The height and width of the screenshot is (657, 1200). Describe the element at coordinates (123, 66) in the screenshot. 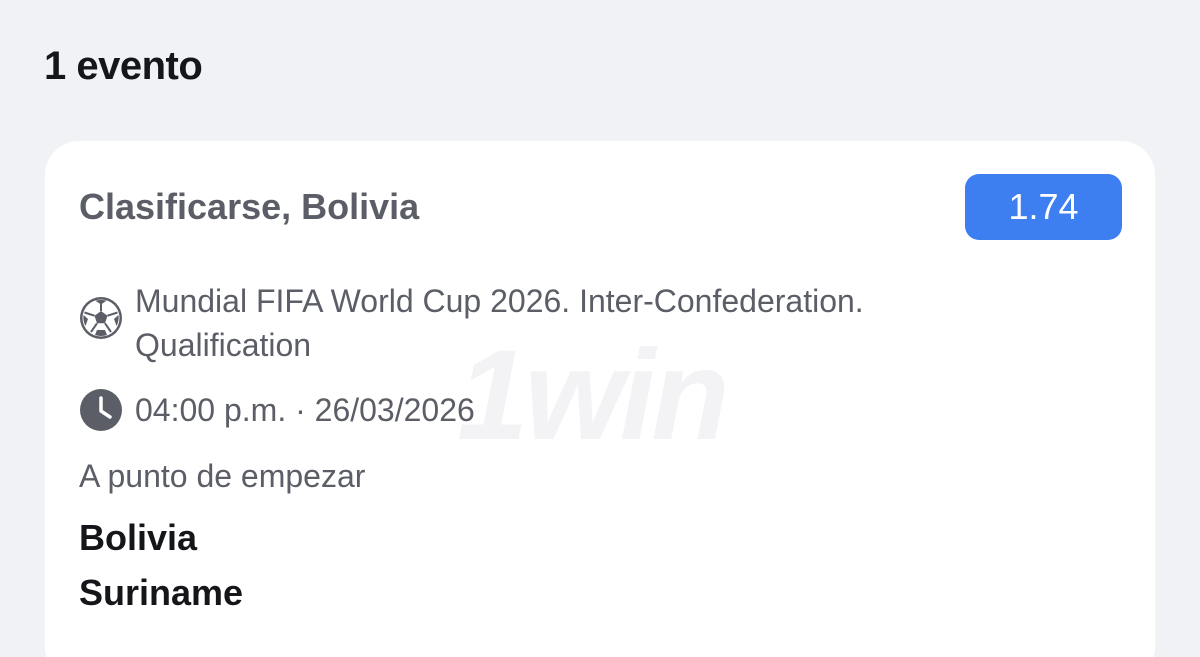

I see `event-count-heading: 1 evento` at that location.